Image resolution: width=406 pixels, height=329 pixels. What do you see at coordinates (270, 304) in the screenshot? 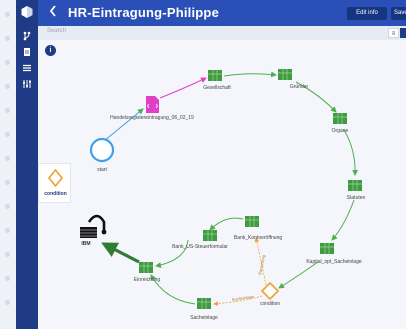
I see `node-label-condition: condition` at bounding box center [270, 304].